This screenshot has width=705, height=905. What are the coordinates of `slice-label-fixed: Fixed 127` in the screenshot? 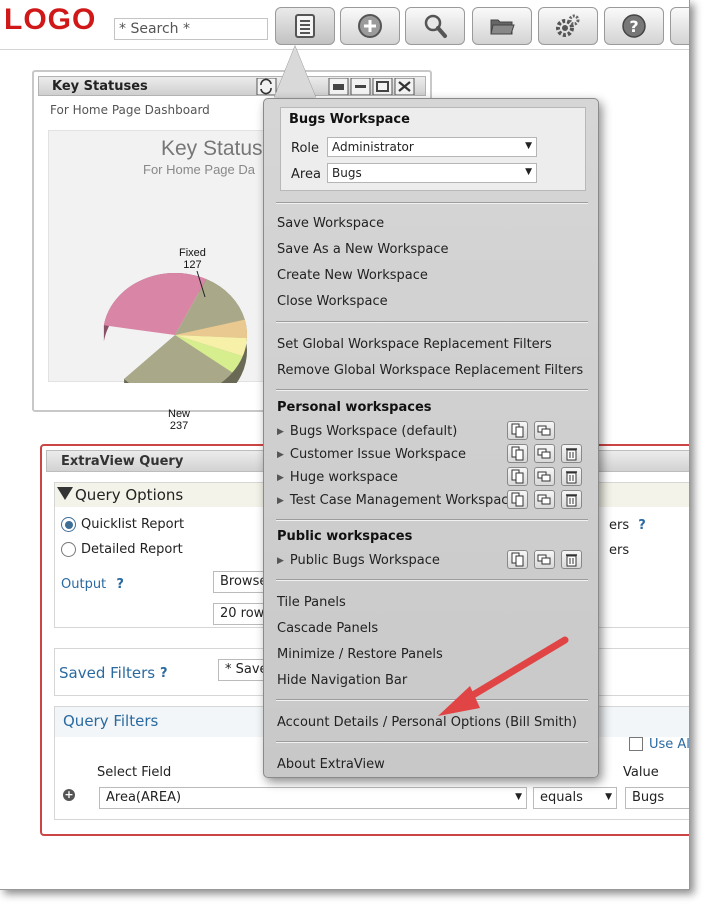 It's located at (192, 259).